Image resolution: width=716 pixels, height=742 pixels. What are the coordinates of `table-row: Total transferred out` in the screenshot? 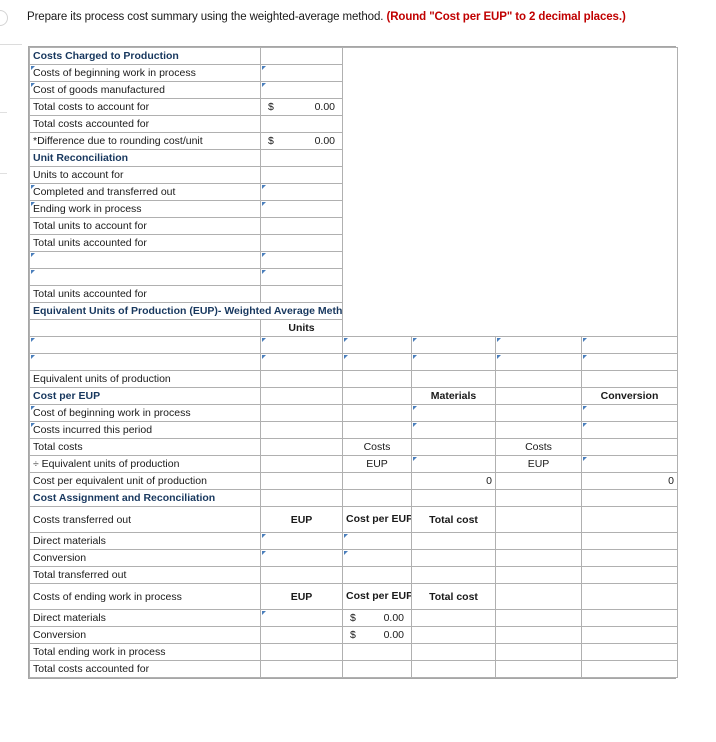 It's located at (353, 575).